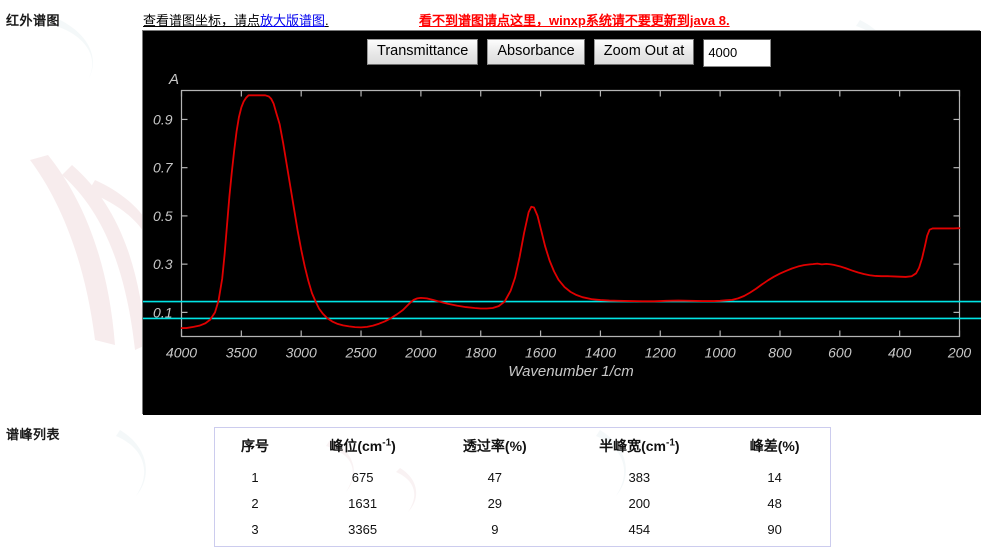 Image resolution: width=987 pixels, height=553 pixels. What do you see at coordinates (639, 503) in the screenshot?
I see `peak-fwhm: 200` at bounding box center [639, 503].